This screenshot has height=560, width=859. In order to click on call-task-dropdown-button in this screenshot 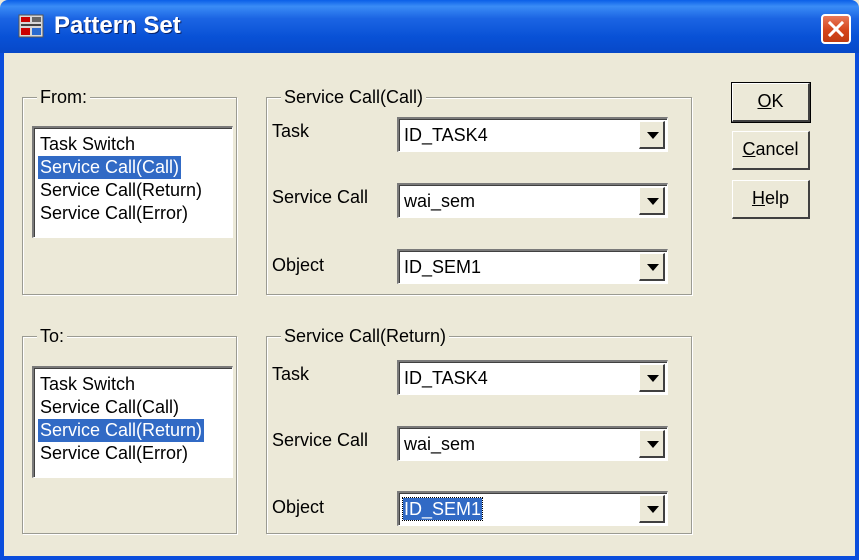, I will do `click(652, 135)`.